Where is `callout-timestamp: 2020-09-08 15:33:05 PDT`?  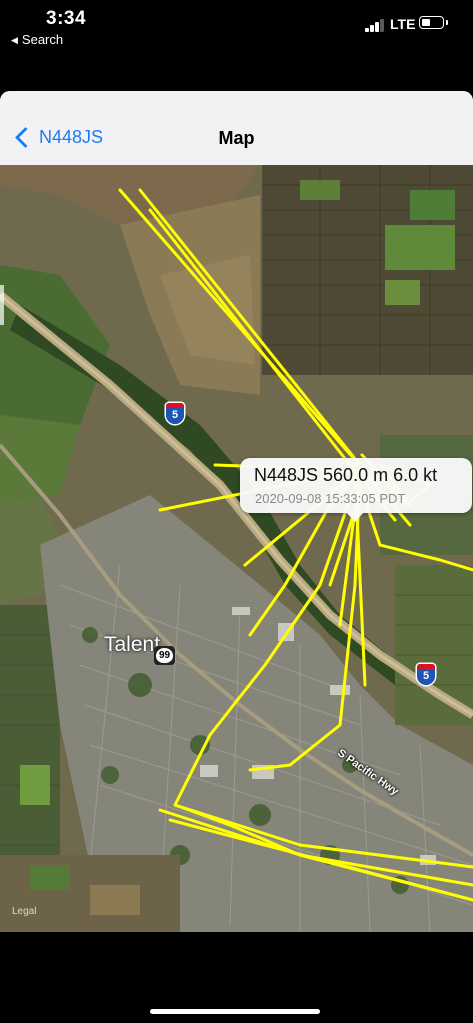 callout-timestamp: 2020-09-08 15:33:05 PDT is located at coordinates (330, 498).